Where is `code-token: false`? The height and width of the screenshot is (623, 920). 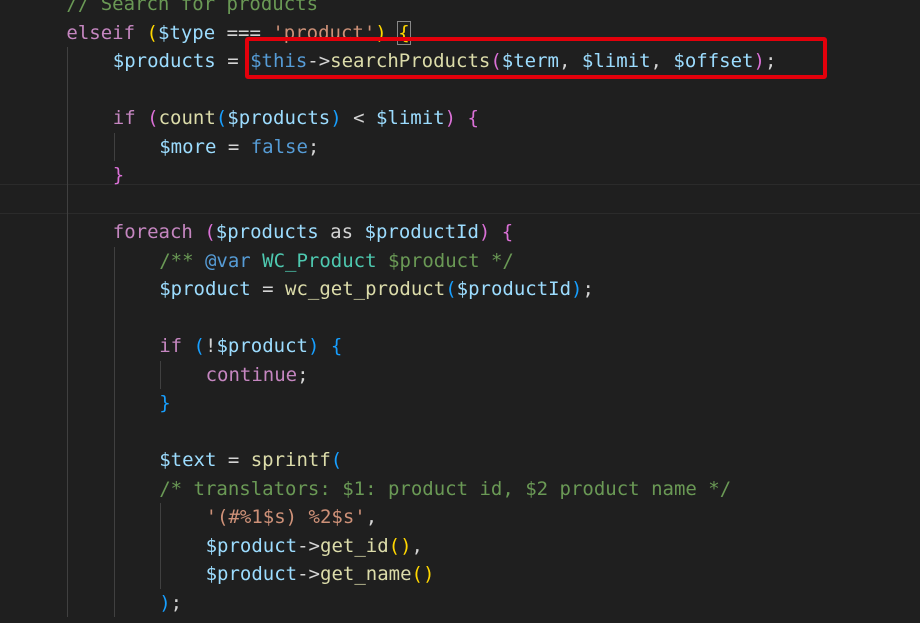 code-token: false is located at coordinates (279, 146).